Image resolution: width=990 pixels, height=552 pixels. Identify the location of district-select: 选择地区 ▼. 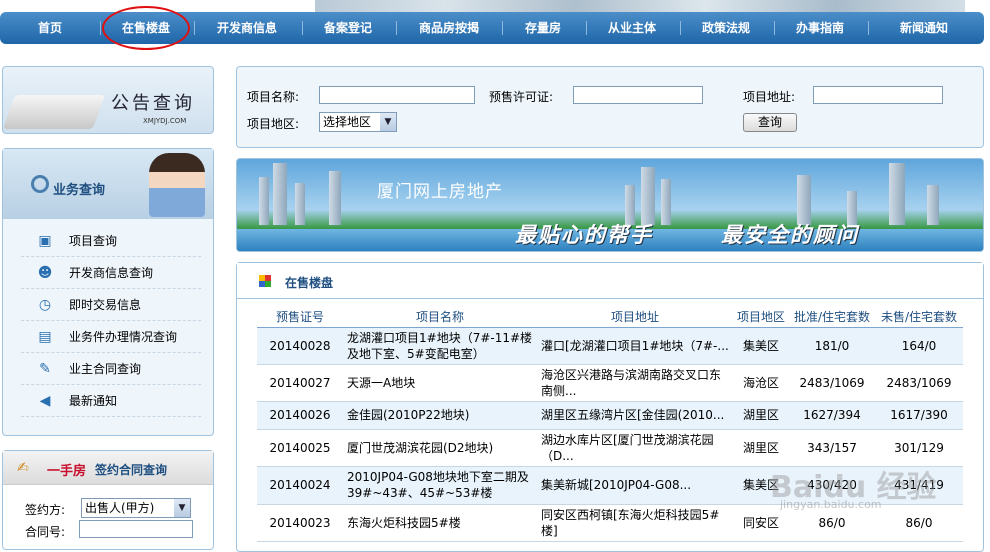
(358, 122).